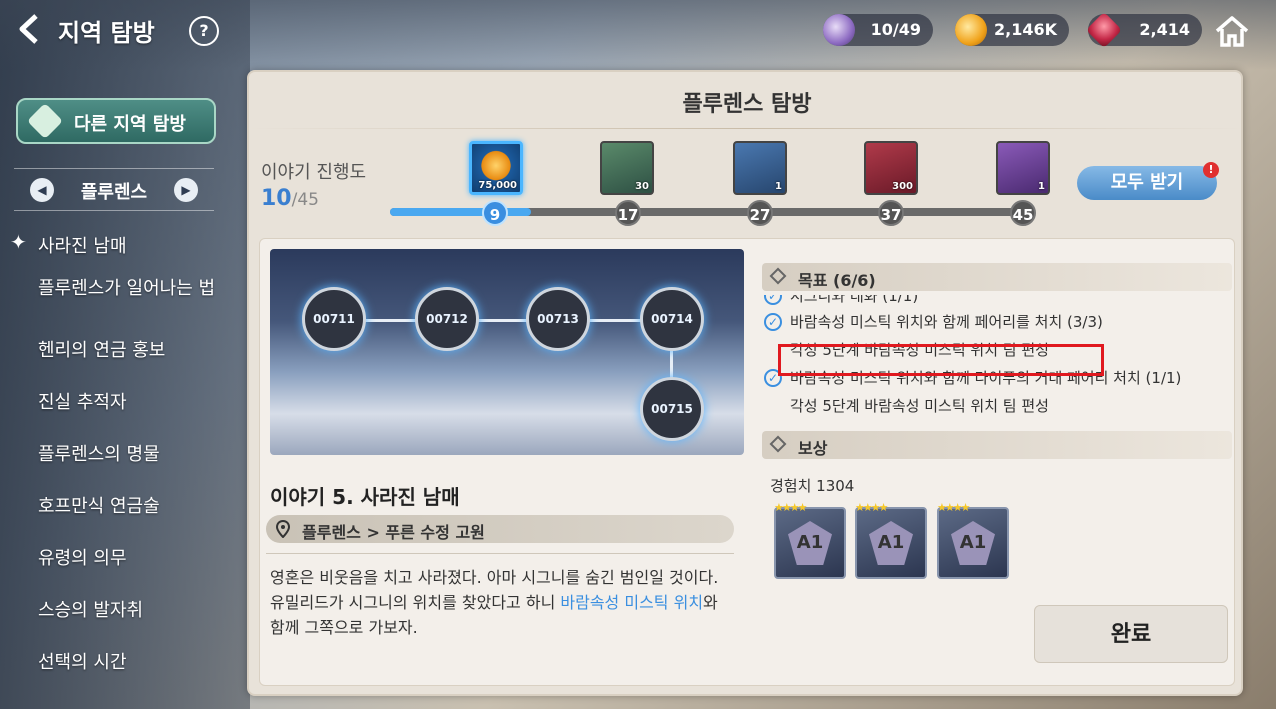  I want to click on currency-value: 2,146K, so click(1025, 29).